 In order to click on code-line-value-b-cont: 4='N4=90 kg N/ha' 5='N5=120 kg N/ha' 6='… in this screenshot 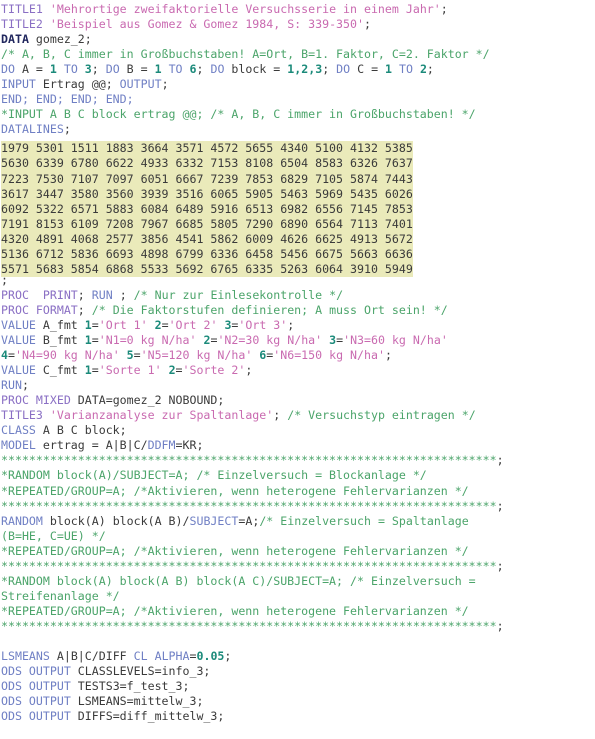, I will do `click(298, 355)`.